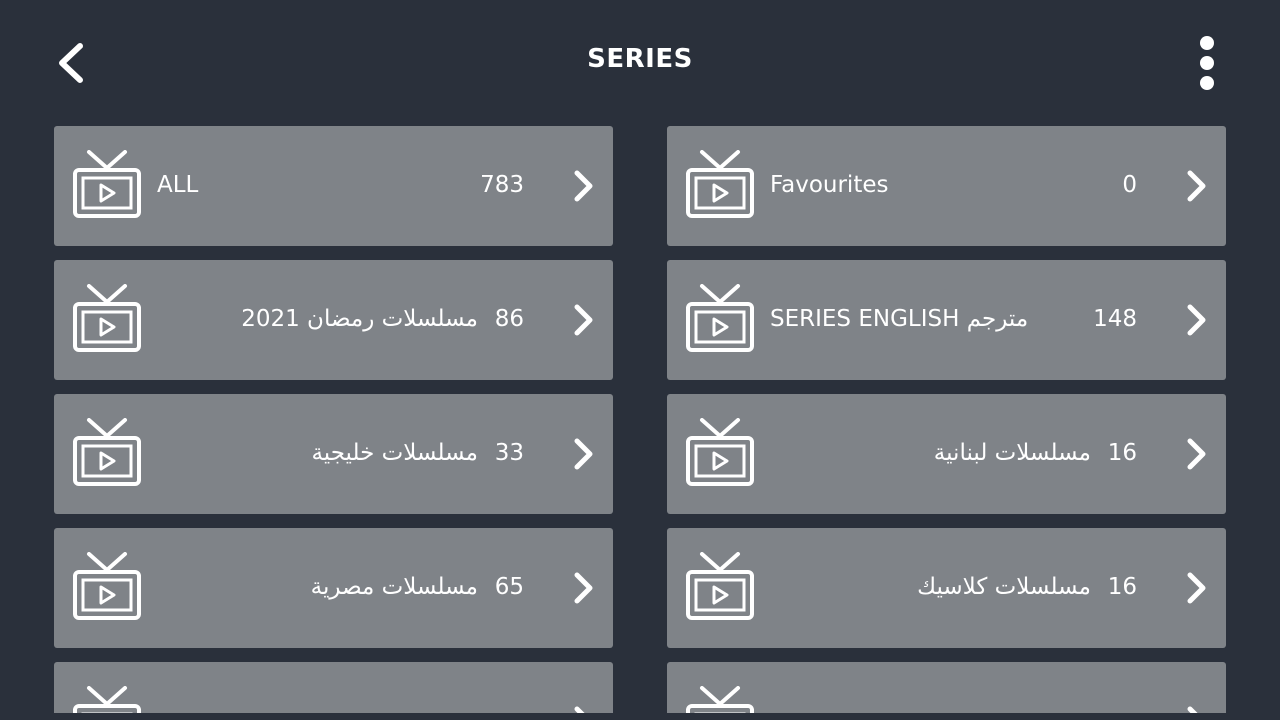 The width and height of the screenshot is (1280, 720). Describe the element at coordinates (1115, 319) in the screenshot. I see `category-count: 148` at that location.